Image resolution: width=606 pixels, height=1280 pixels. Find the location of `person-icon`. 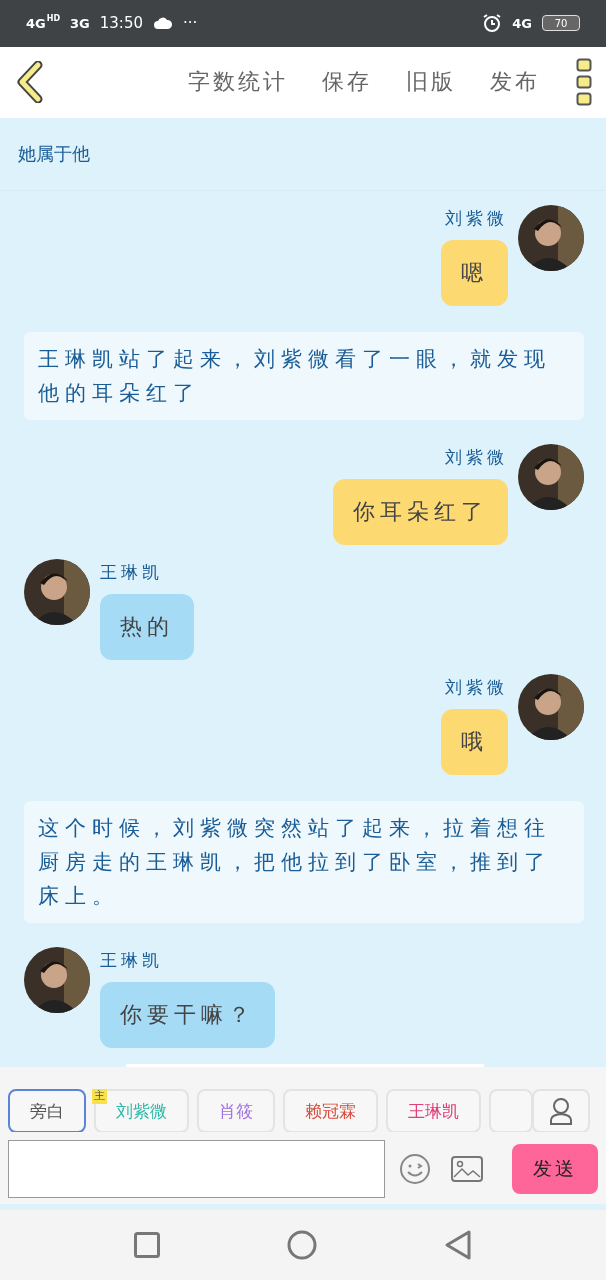

person-icon is located at coordinates (561, 1111).